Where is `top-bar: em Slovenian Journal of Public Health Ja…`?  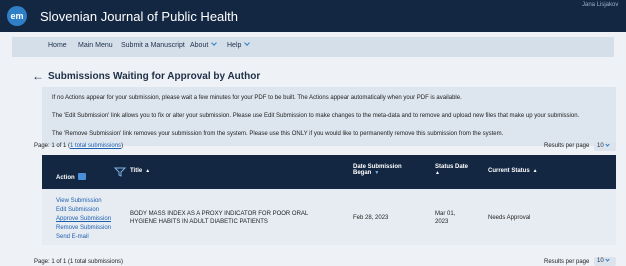 top-bar: em Slovenian Journal of Public Health Ja… is located at coordinates (313, 16).